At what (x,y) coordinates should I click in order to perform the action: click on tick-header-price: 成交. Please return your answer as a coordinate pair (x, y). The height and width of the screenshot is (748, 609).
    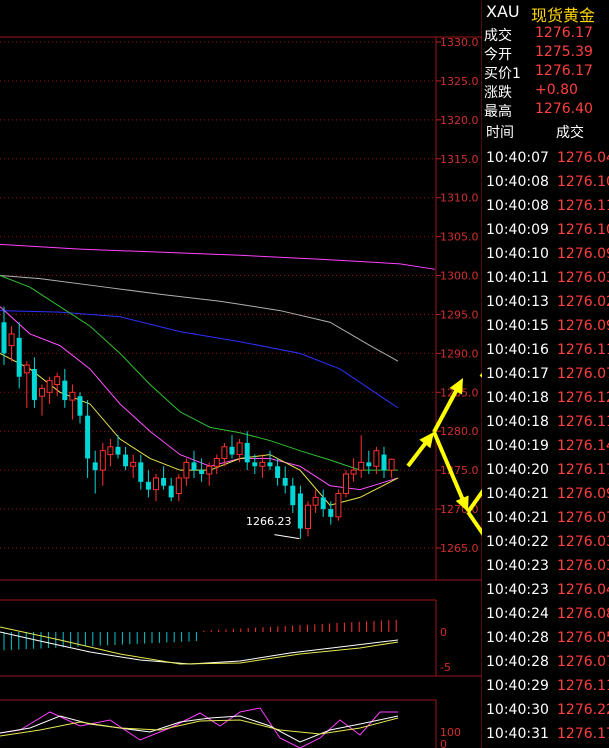
    Looking at the image, I should click on (570, 133).